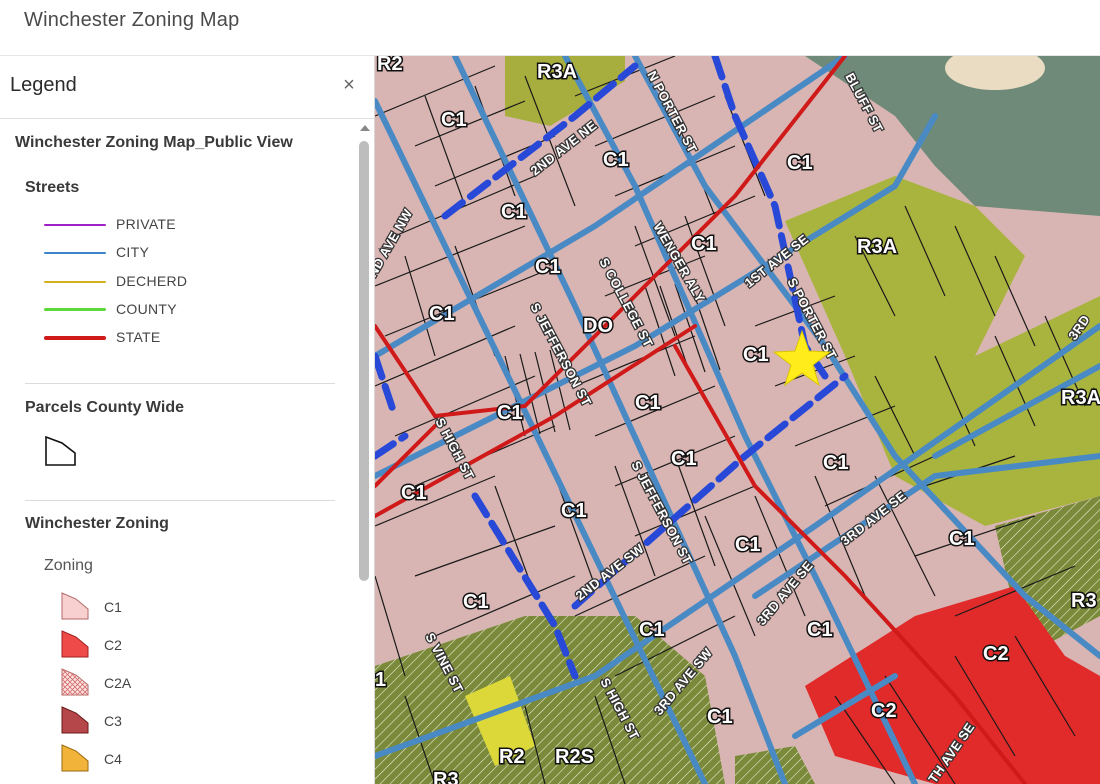 Image resolution: width=1100 pixels, height=784 pixels. Describe the element at coordinates (75, 758) in the screenshot. I see `c4-swatch` at that location.